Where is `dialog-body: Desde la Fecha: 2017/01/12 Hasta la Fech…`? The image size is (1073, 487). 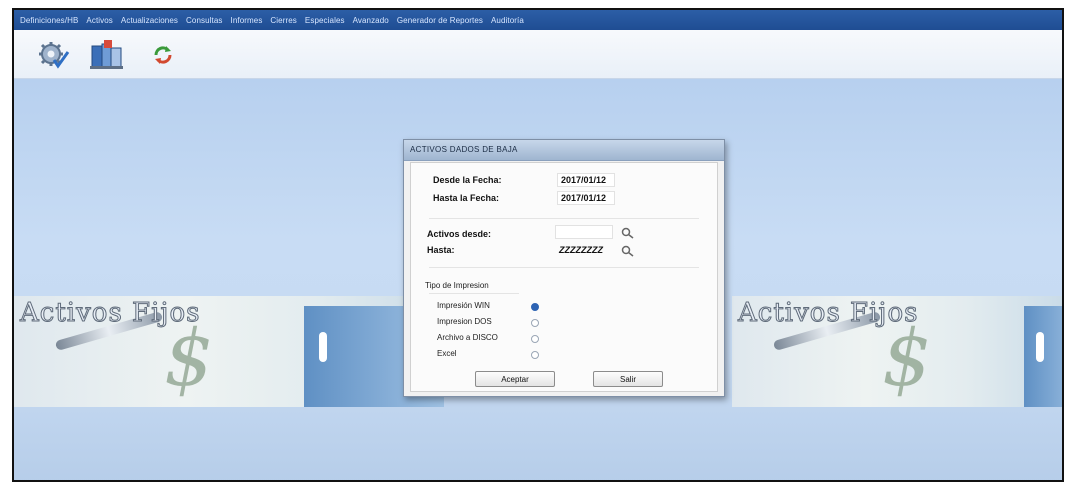
dialog-body: Desde la Fecha: 2017/01/12 Hasta la Fech… is located at coordinates (564, 277).